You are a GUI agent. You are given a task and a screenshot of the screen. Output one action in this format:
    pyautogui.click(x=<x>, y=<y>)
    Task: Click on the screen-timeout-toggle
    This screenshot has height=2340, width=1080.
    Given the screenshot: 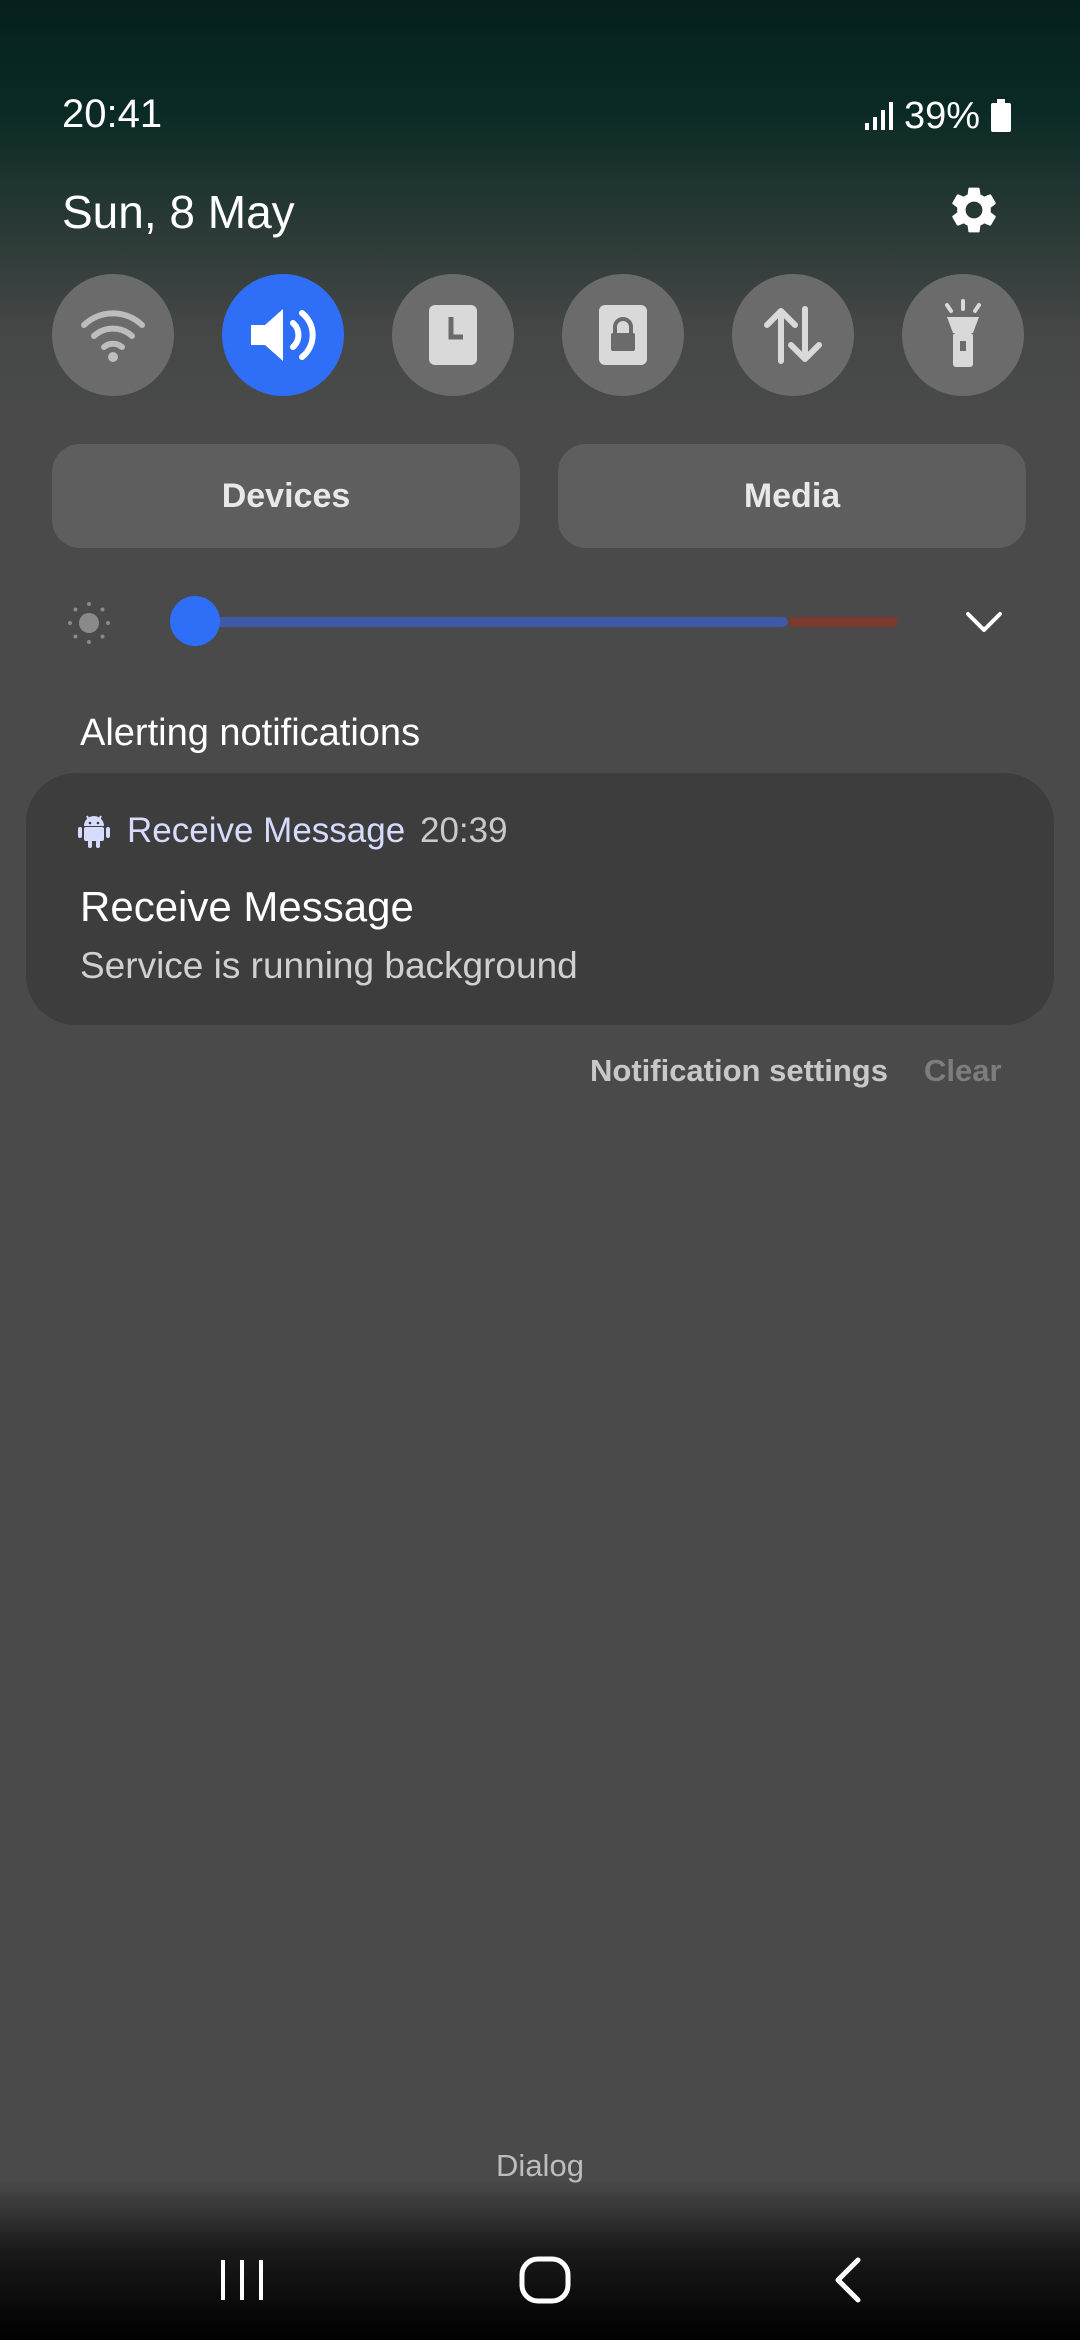 What is the action you would take?
    pyautogui.click(x=453, y=335)
    